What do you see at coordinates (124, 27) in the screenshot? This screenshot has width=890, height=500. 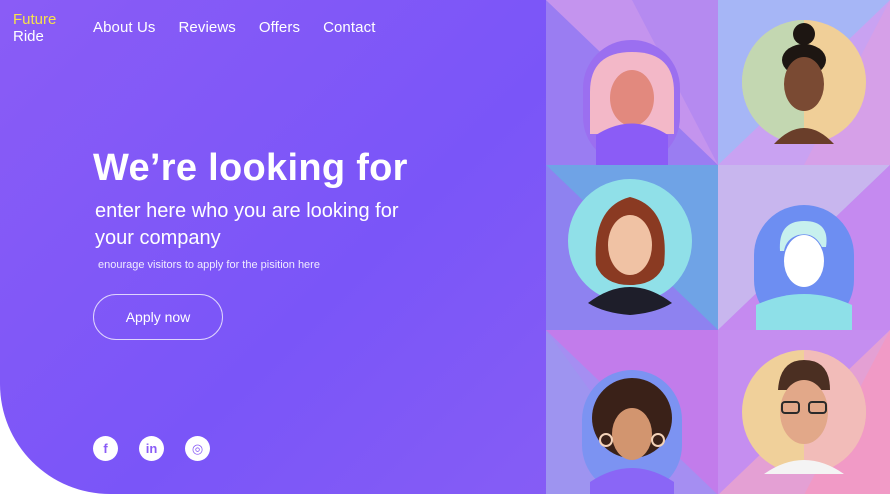 I see `nav-link-about-us: About Us` at bounding box center [124, 27].